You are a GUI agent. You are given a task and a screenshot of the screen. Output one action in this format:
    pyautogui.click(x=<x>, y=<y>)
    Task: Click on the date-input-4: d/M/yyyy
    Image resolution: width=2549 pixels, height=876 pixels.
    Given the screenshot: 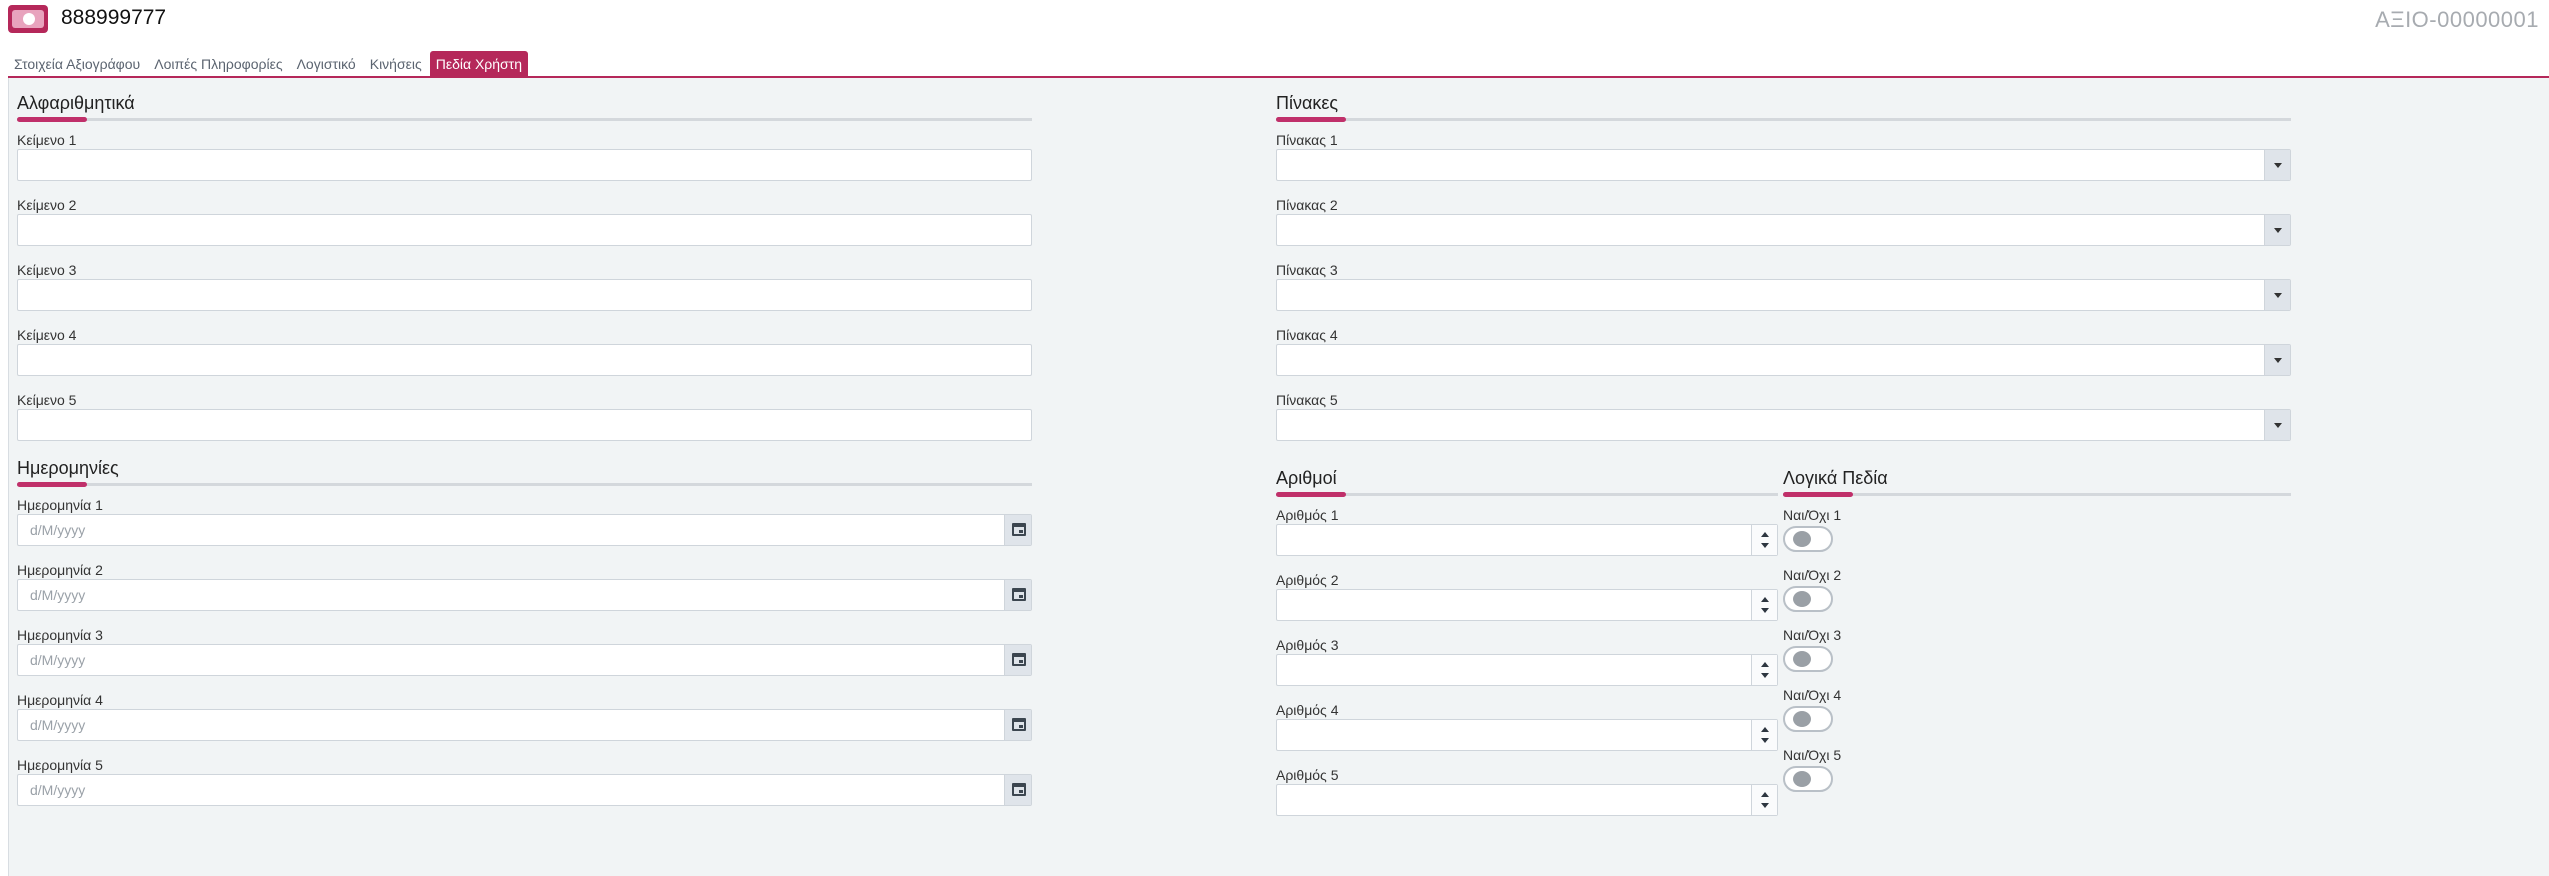 What is the action you would take?
    pyautogui.click(x=524, y=725)
    